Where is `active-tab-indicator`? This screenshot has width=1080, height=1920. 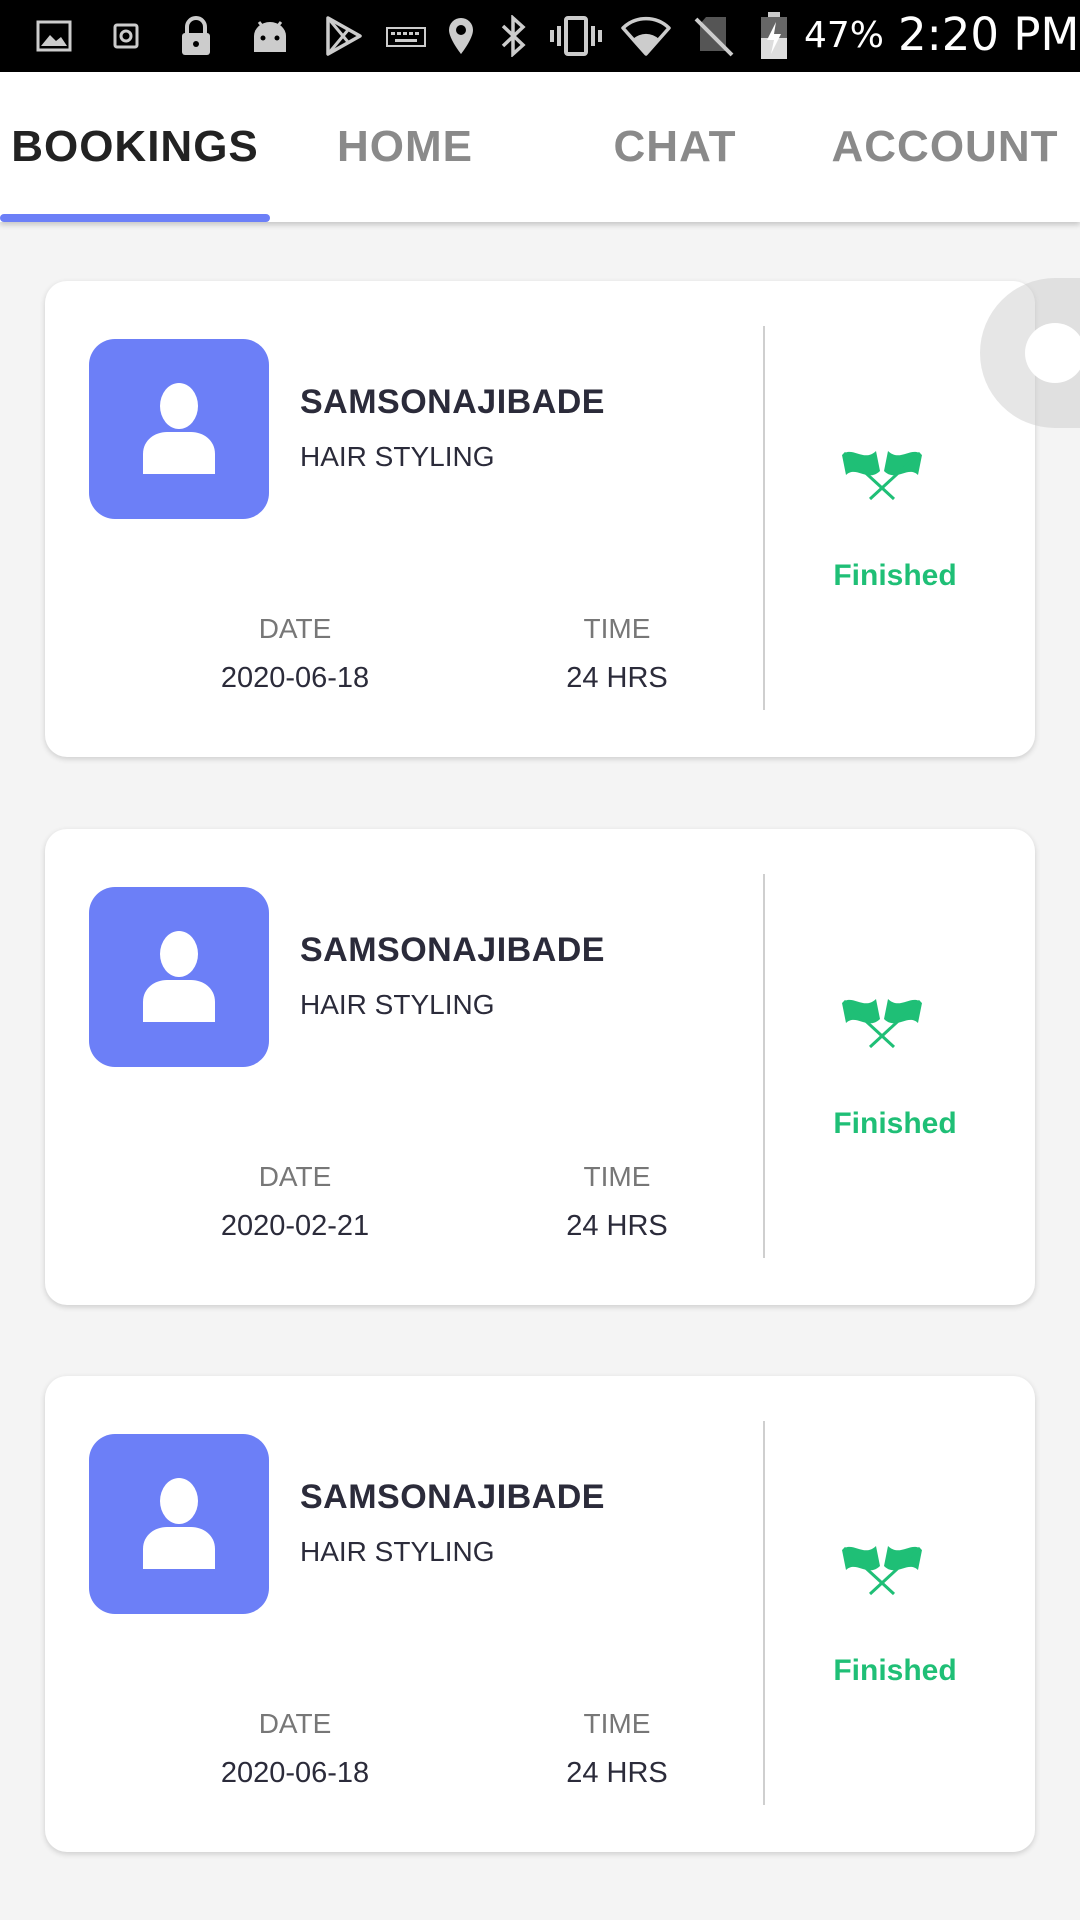 active-tab-indicator is located at coordinates (135, 218).